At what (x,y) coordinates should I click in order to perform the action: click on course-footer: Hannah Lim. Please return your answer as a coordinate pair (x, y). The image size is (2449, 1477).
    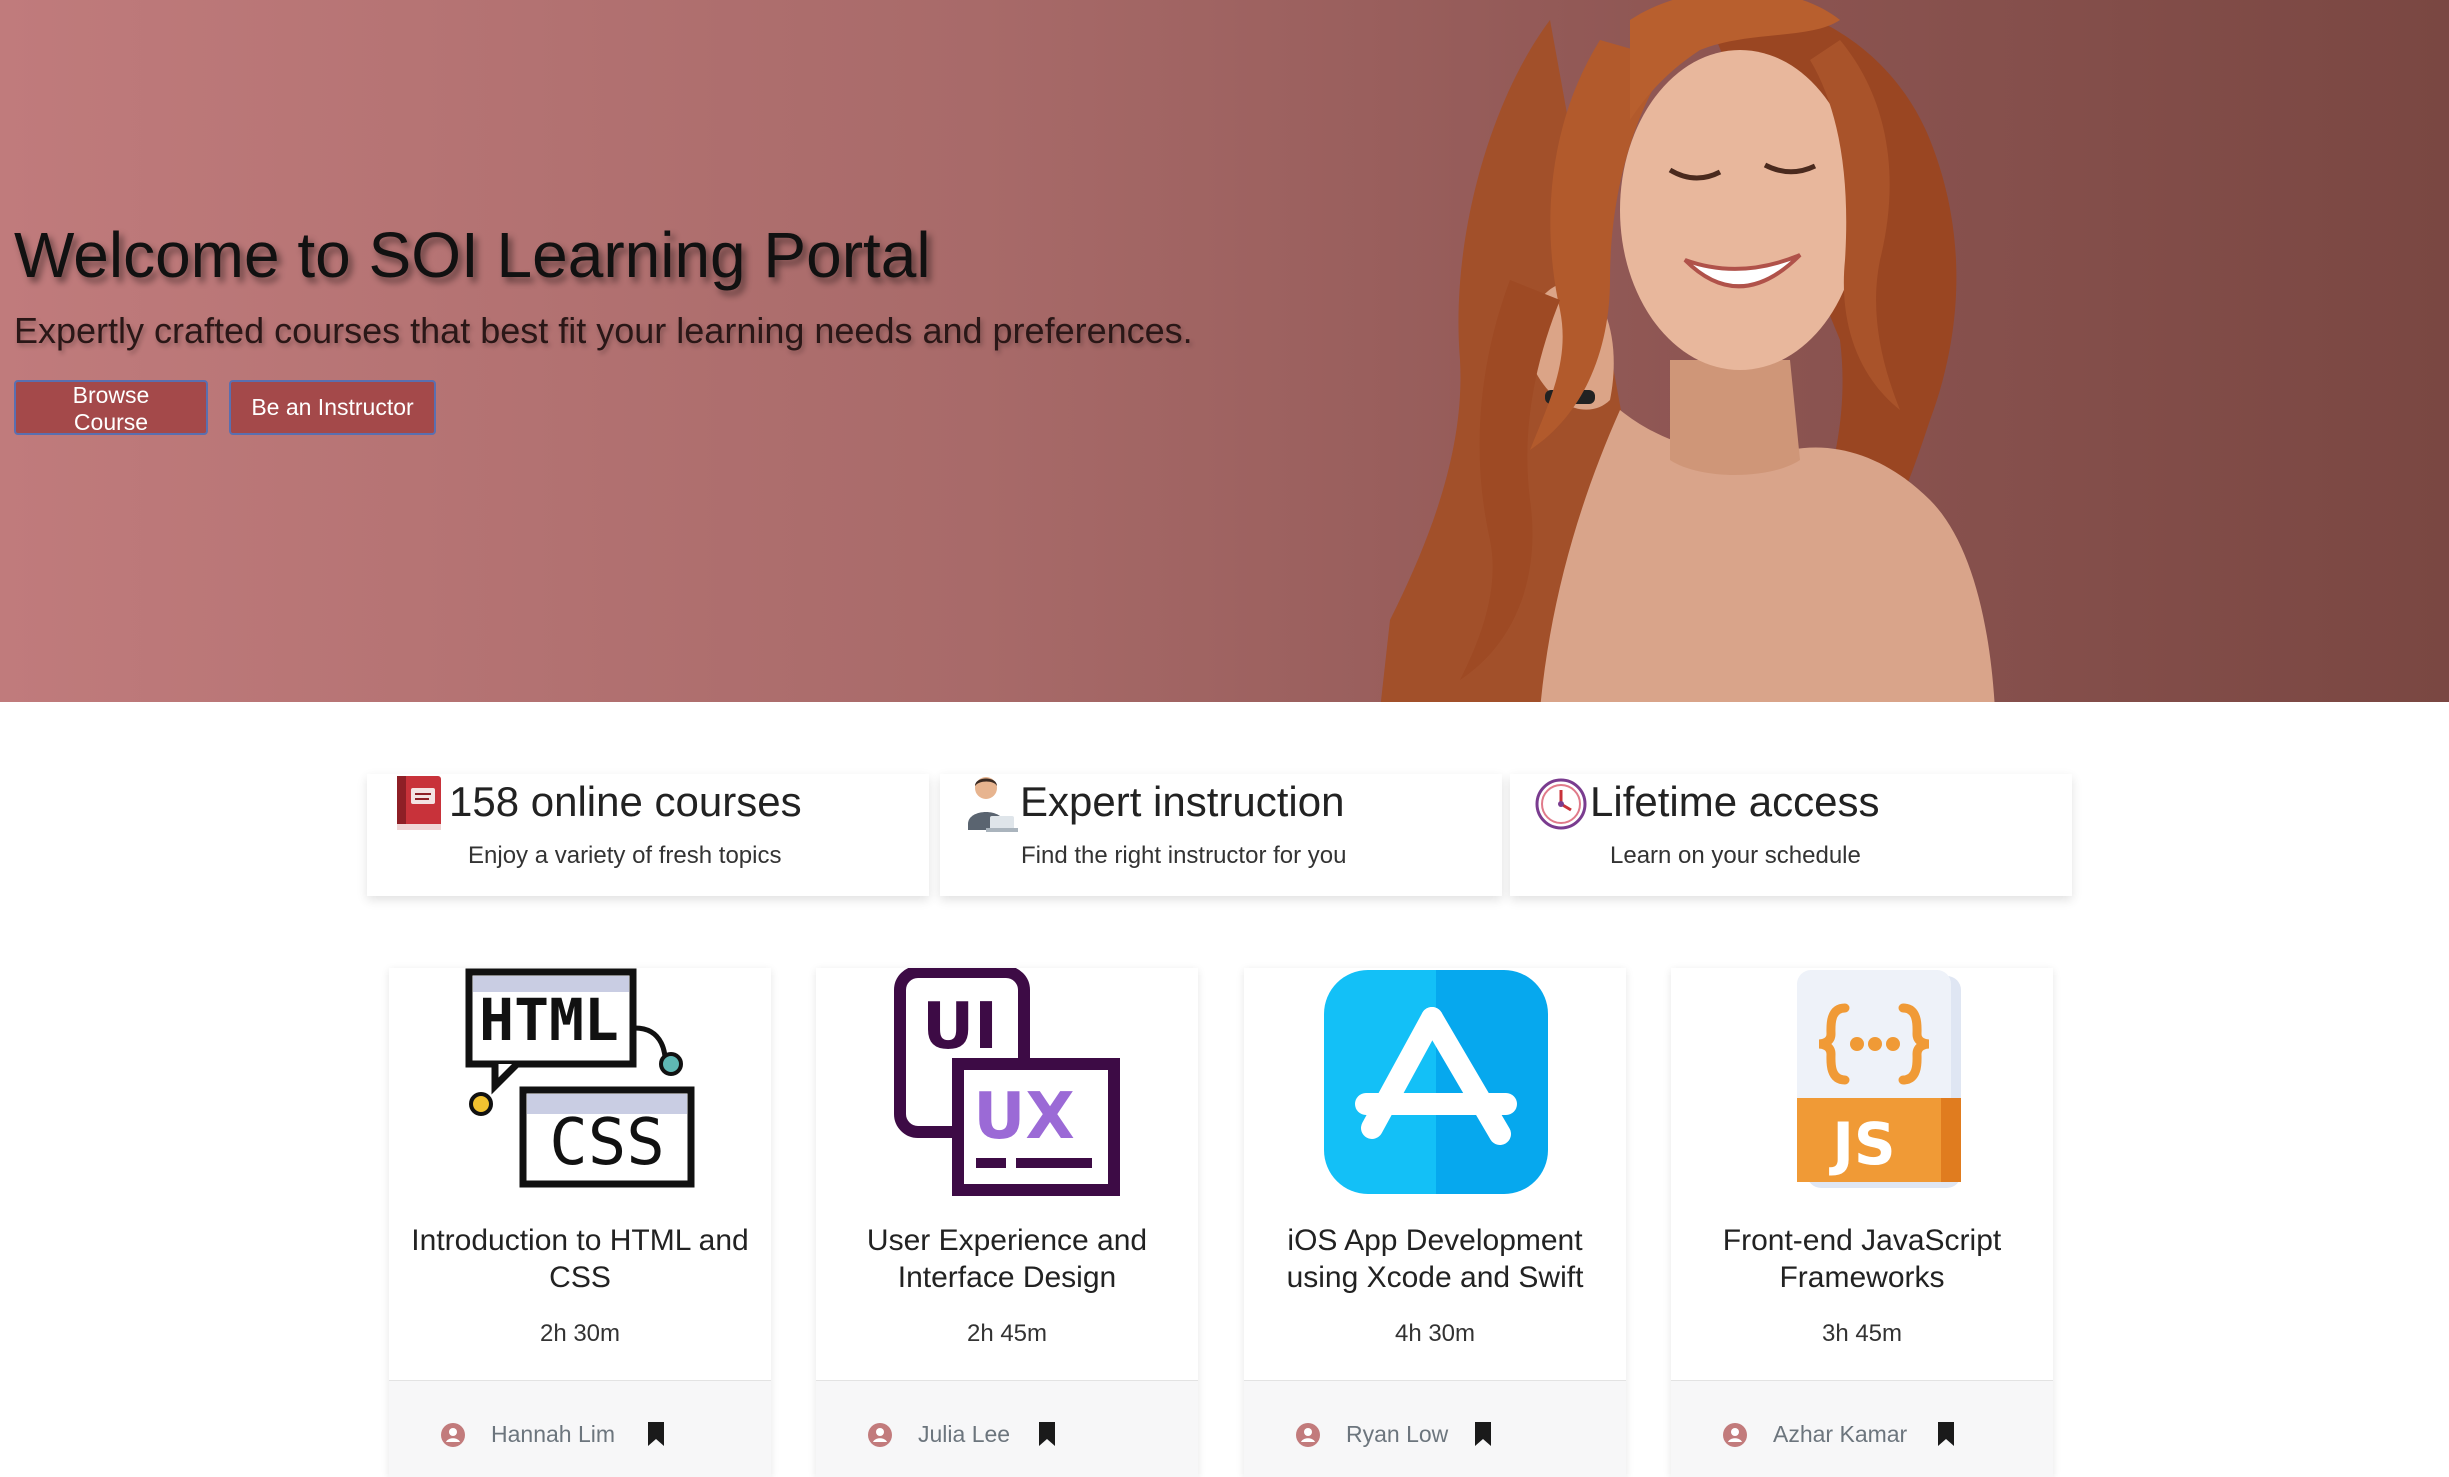
    Looking at the image, I should click on (580, 1428).